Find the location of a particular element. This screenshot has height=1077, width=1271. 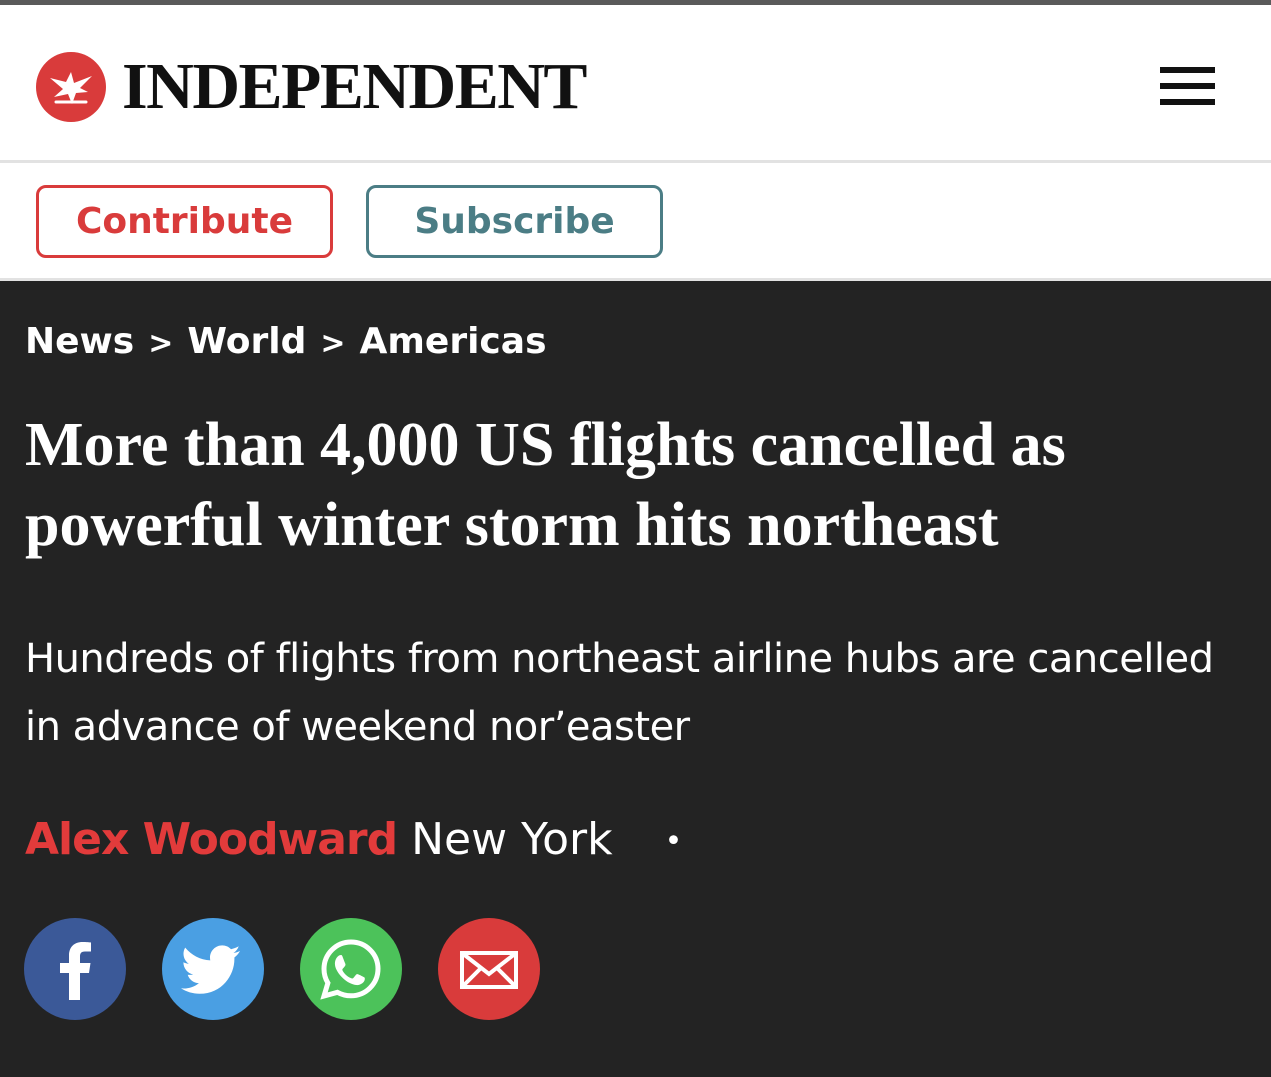

twitter-icon is located at coordinates (210, 969).